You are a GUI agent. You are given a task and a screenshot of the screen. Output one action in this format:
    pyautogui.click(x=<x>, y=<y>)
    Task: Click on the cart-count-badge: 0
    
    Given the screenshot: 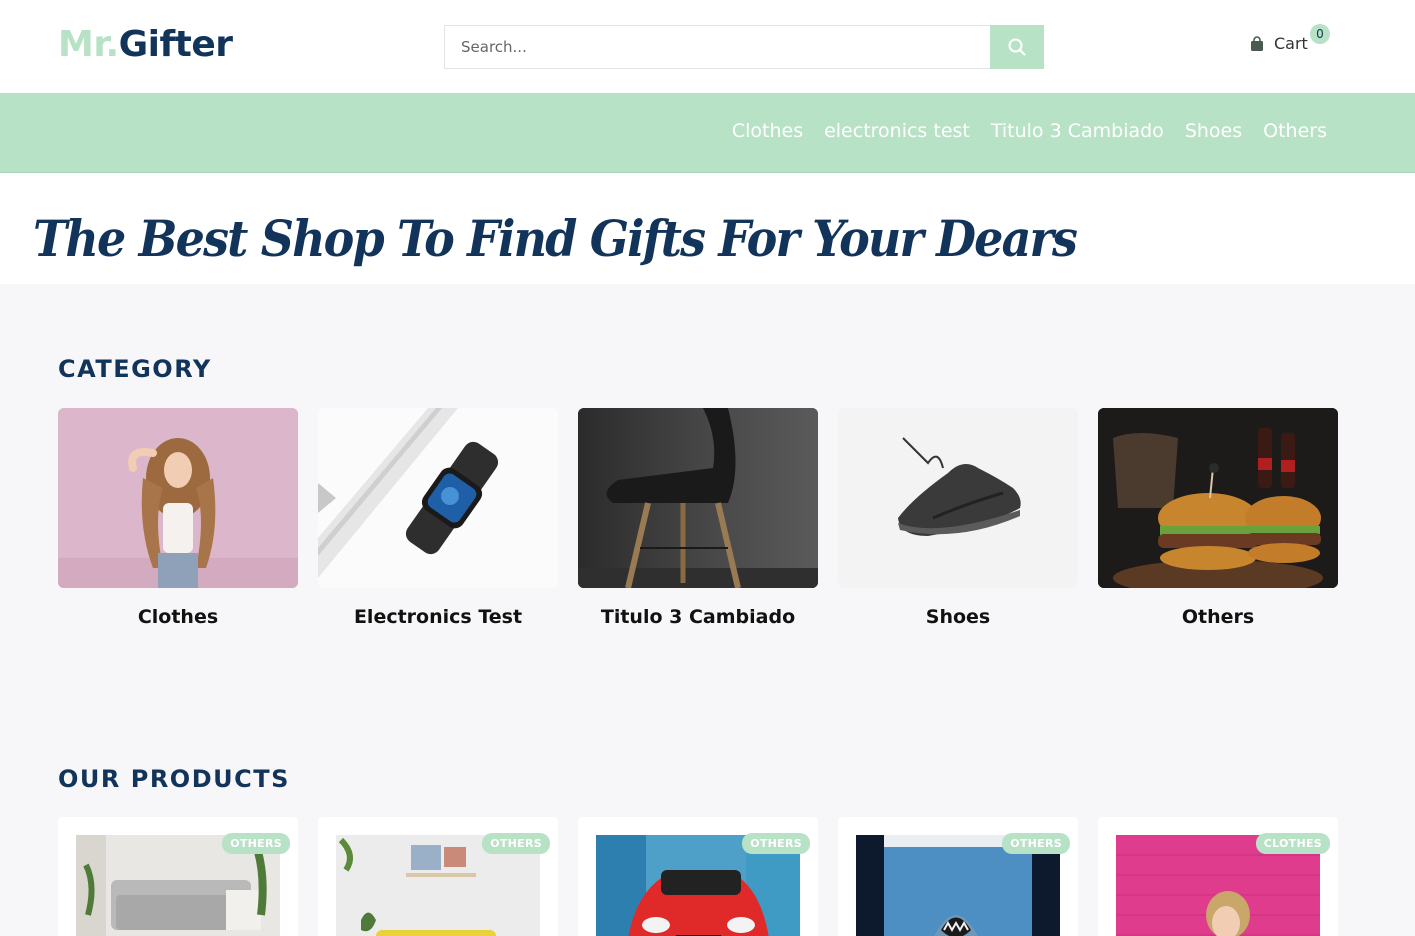 What is the action you would take?
    pyautogui.click(x=1320, y=34)
    